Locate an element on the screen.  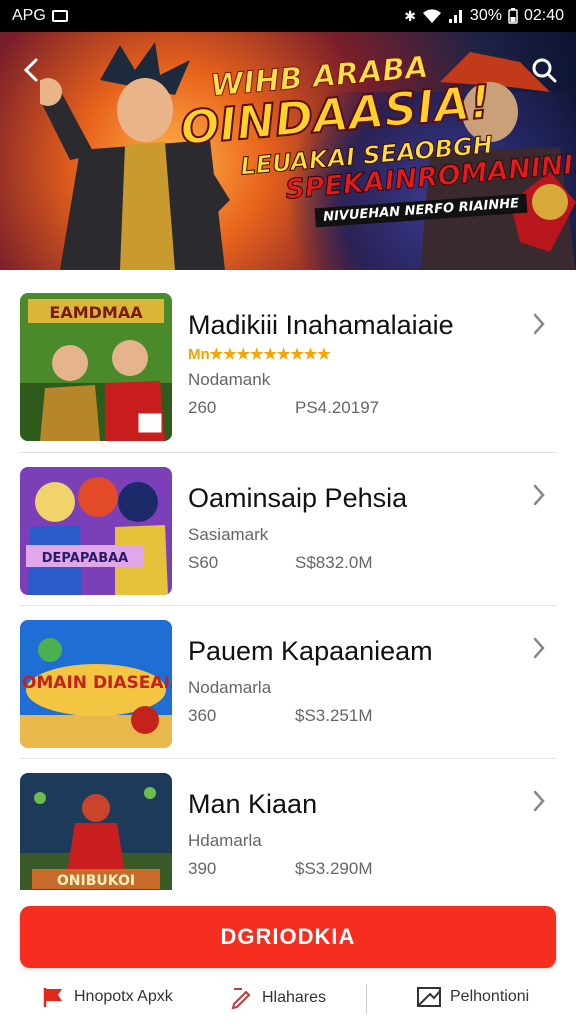
app-price: $S3.251M is located at coordinates (334, 715).